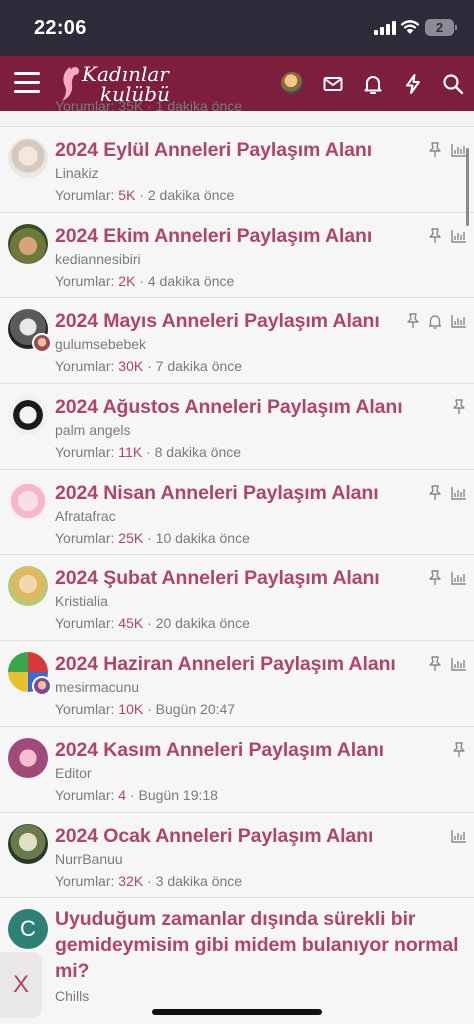  What do you see at coordinates (213, 150) in the screenshot?
I see `thread-title: 2024 Eylül Anneleri Paylaşım Alanı` at bounding box center [213, 150].